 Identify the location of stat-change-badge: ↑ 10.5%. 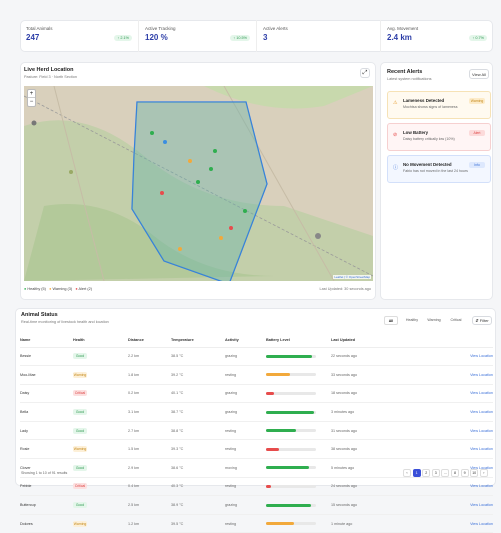
(240, 38).